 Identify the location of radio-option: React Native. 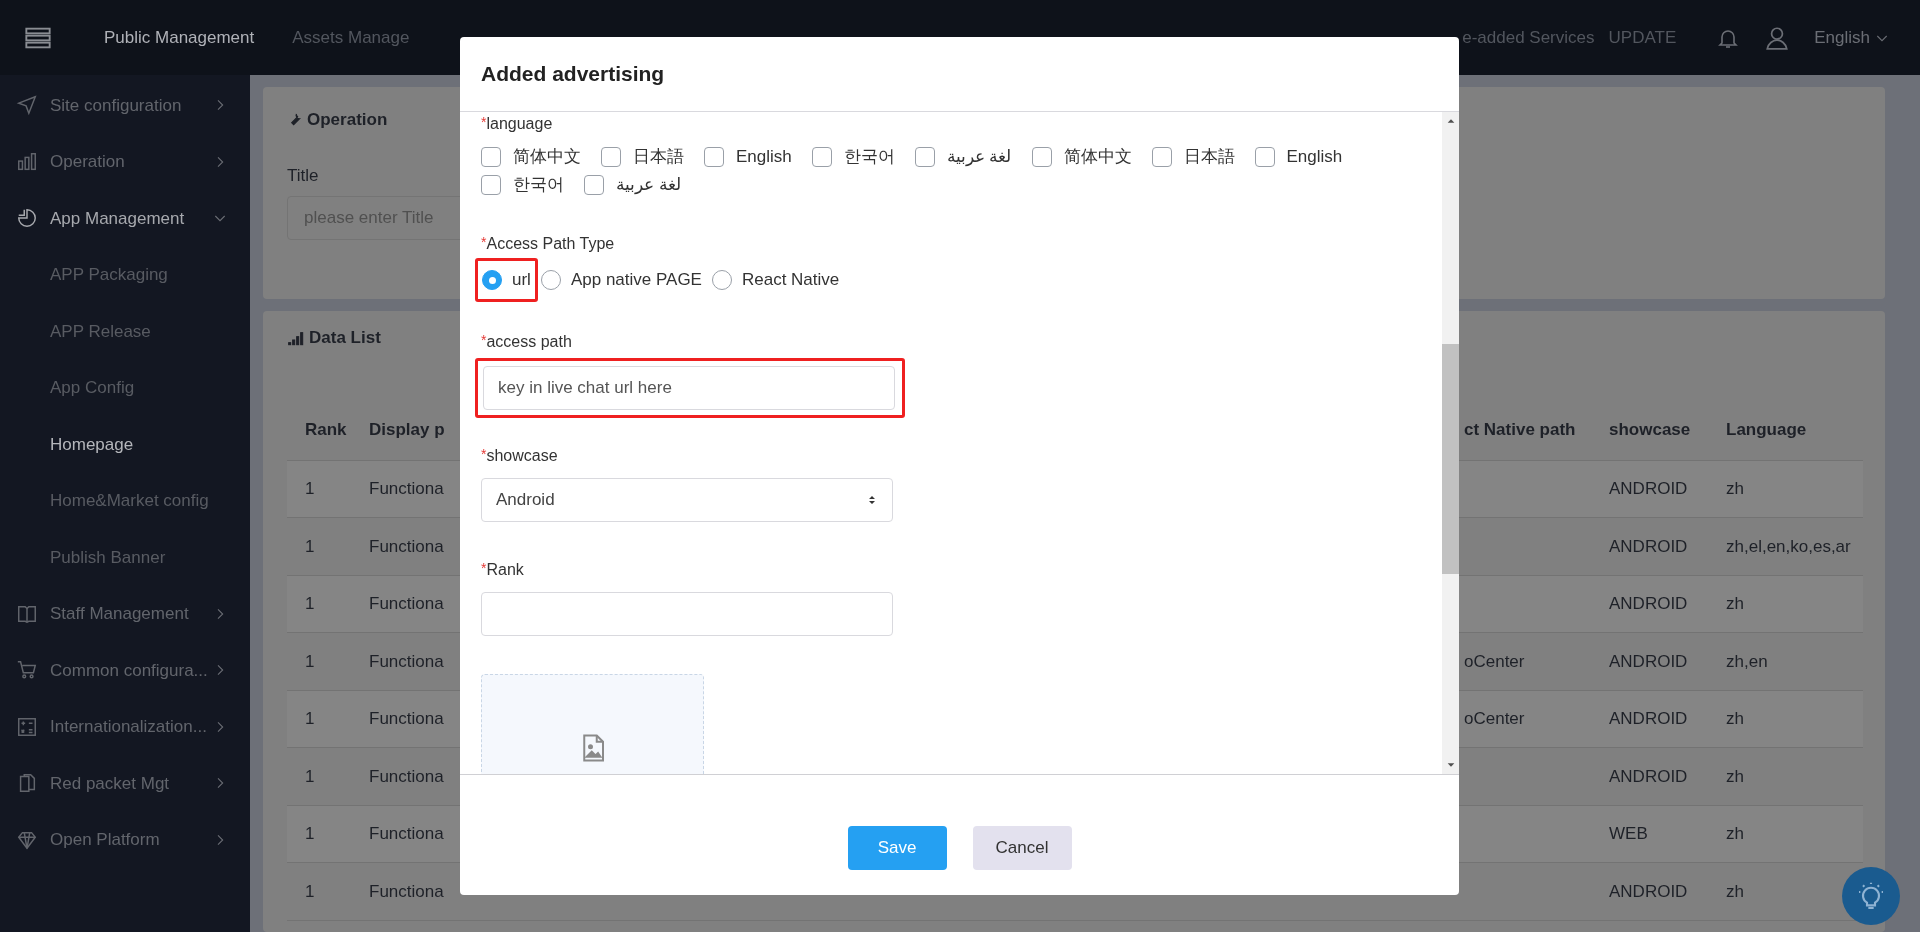
(775, 280).